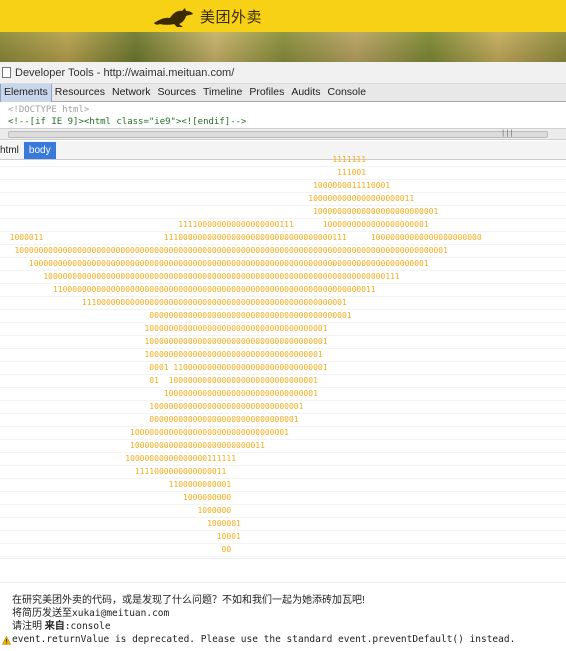 Image resolution: width=566 pixels, height=651 pixels. Describe the element at coordinates (283, 173) in the screenshot. I see `ascii-art-line: 111001` at that location.